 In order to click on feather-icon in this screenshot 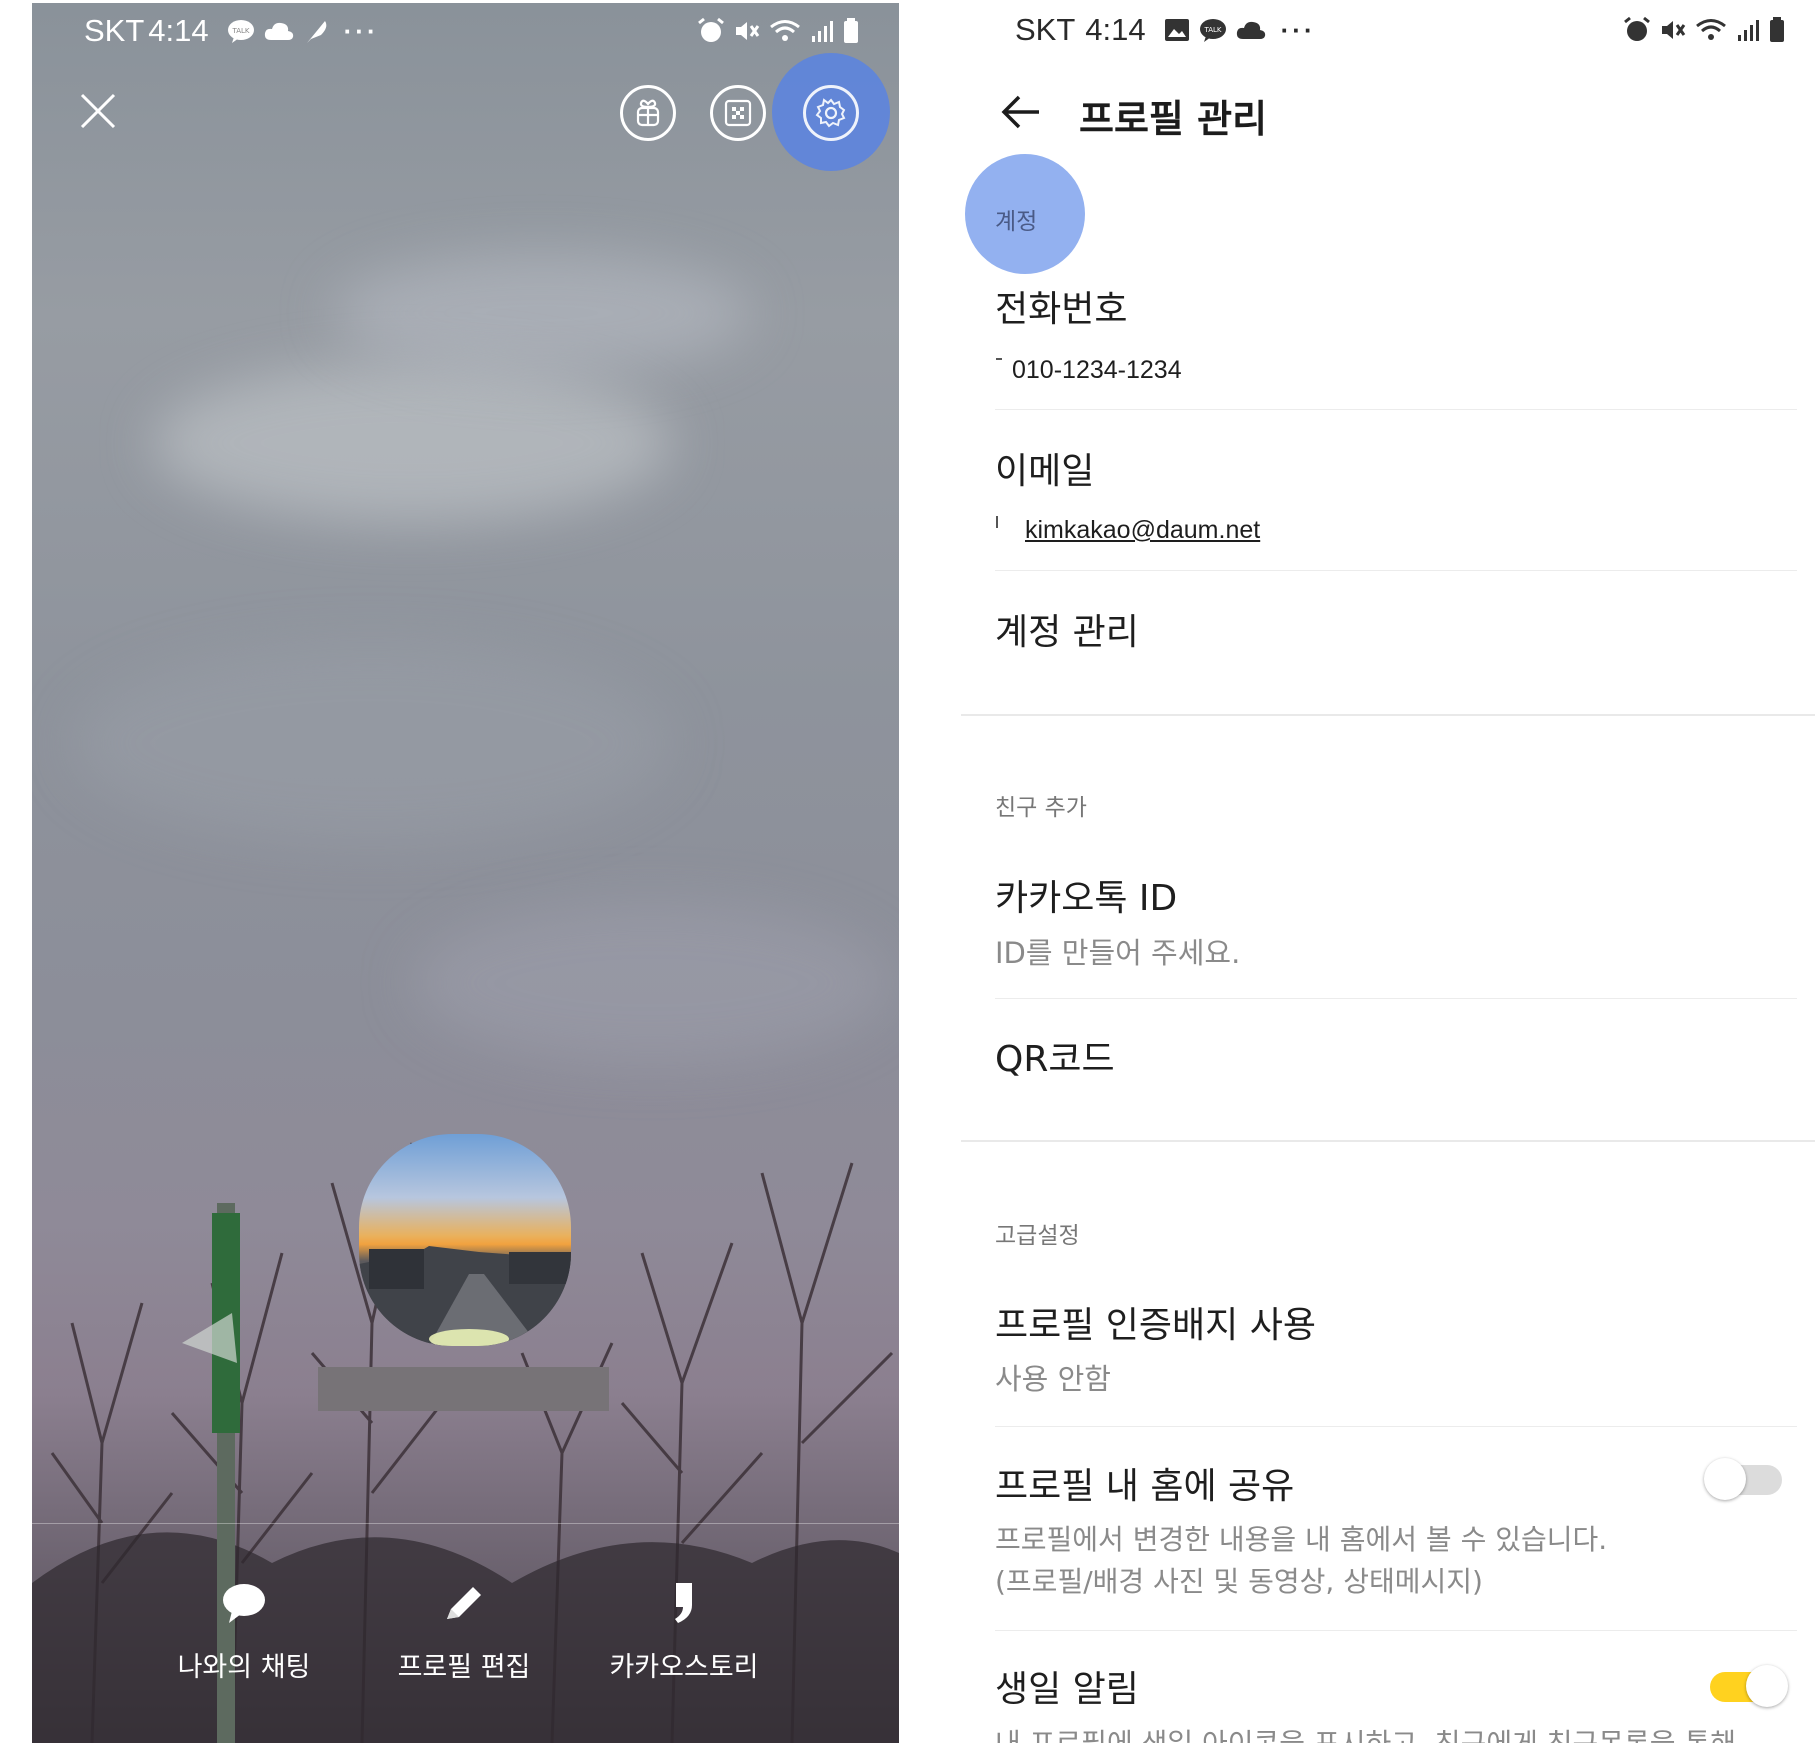, I will do `click(316, 32)`.